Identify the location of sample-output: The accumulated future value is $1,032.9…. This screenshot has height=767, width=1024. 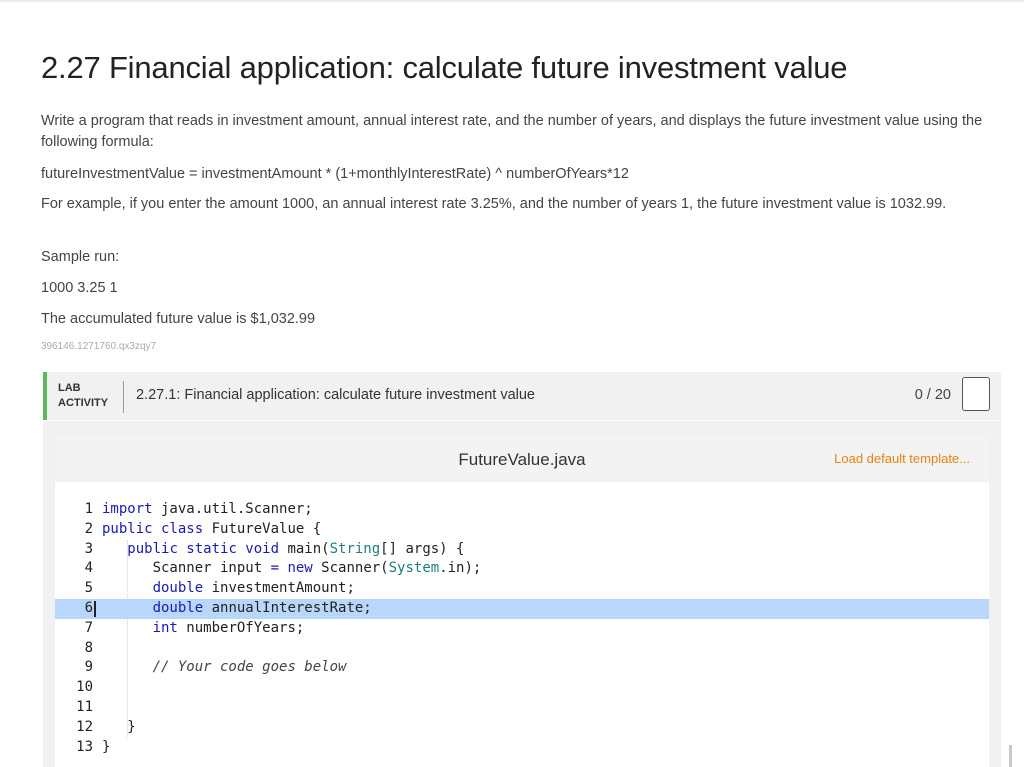
(178, 319).